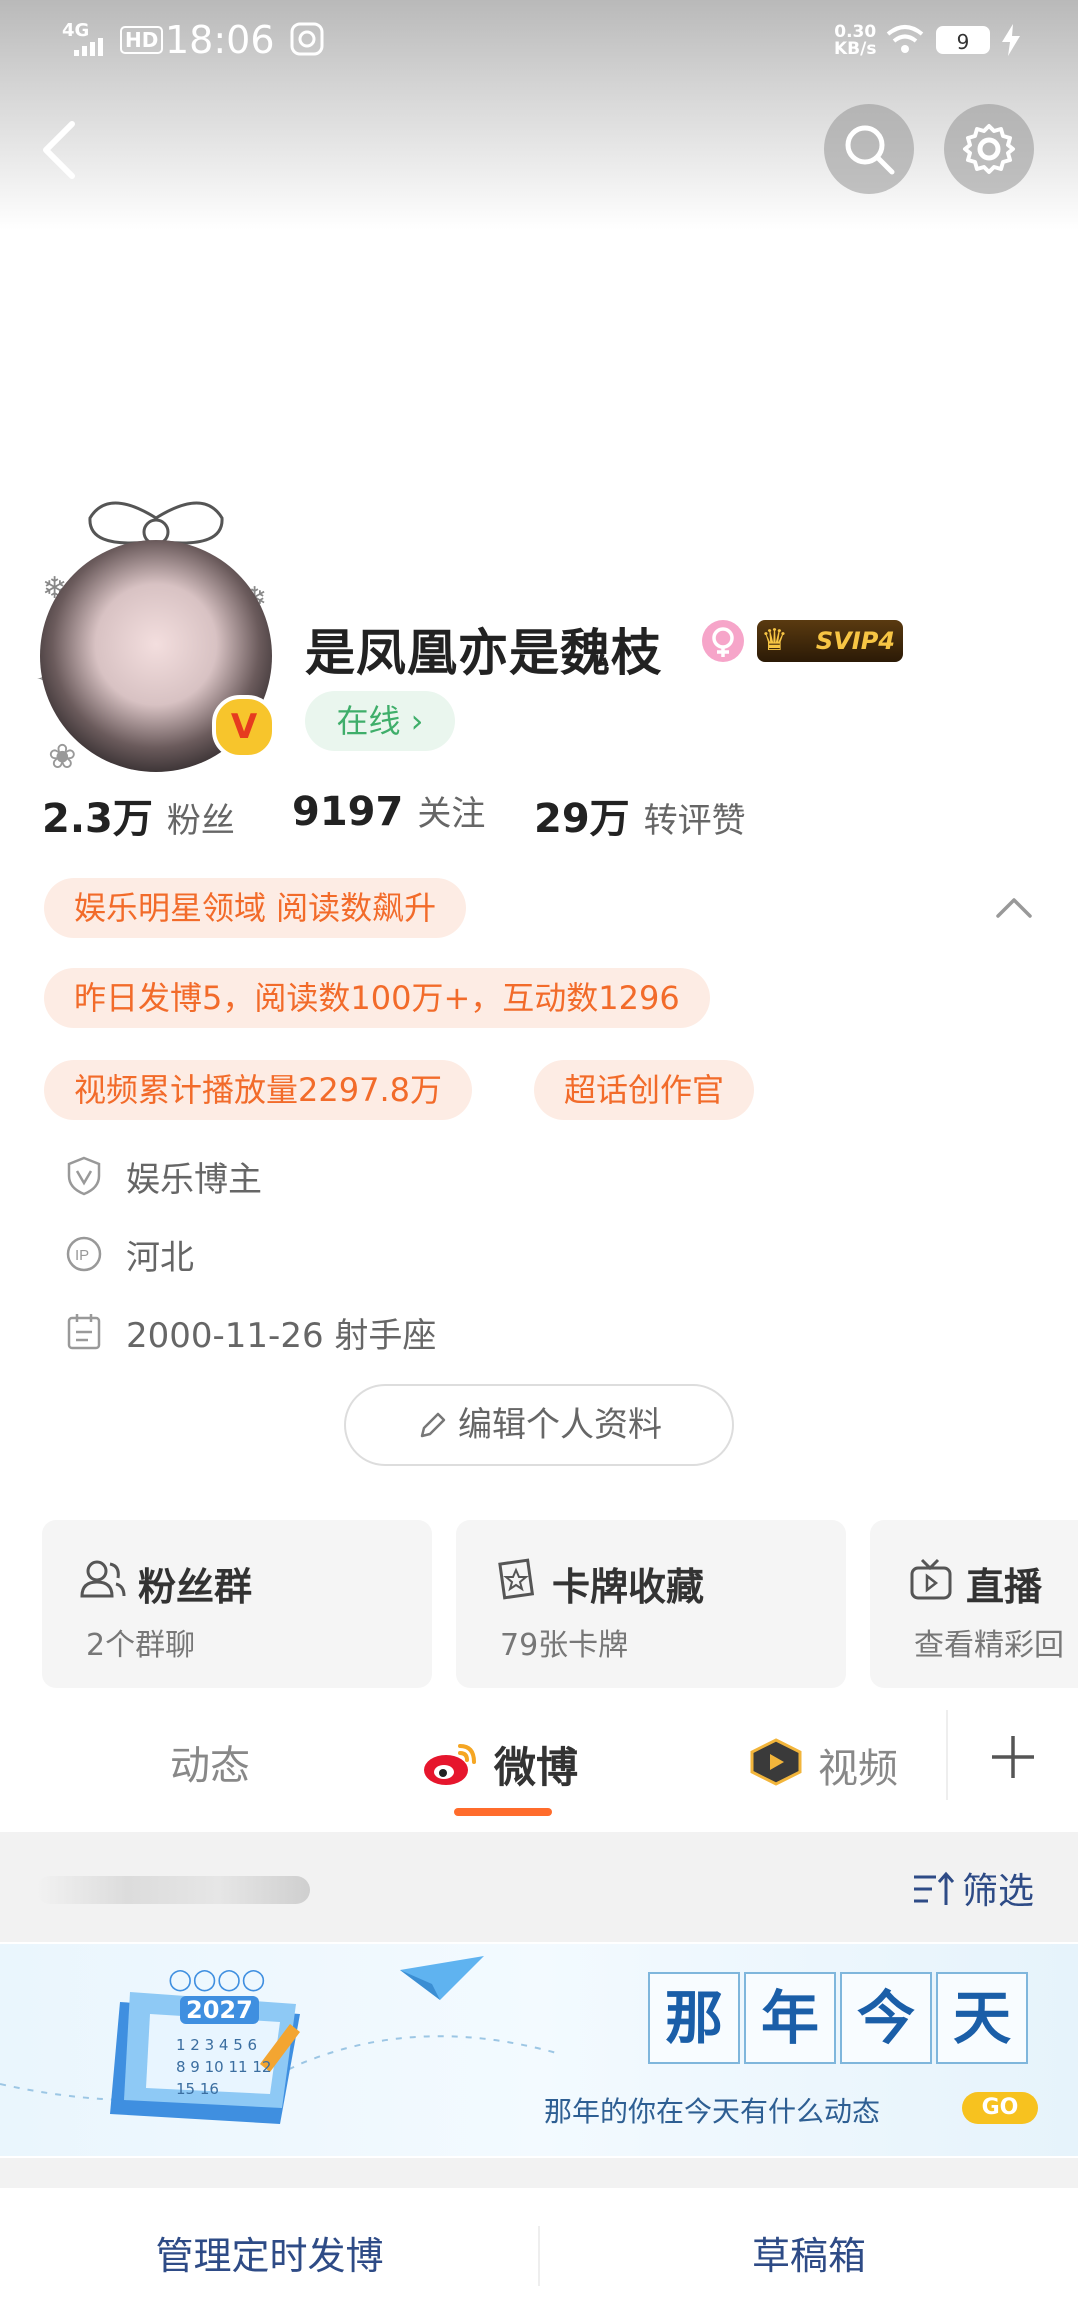  I want to click on search-icon, so click(870, 150).